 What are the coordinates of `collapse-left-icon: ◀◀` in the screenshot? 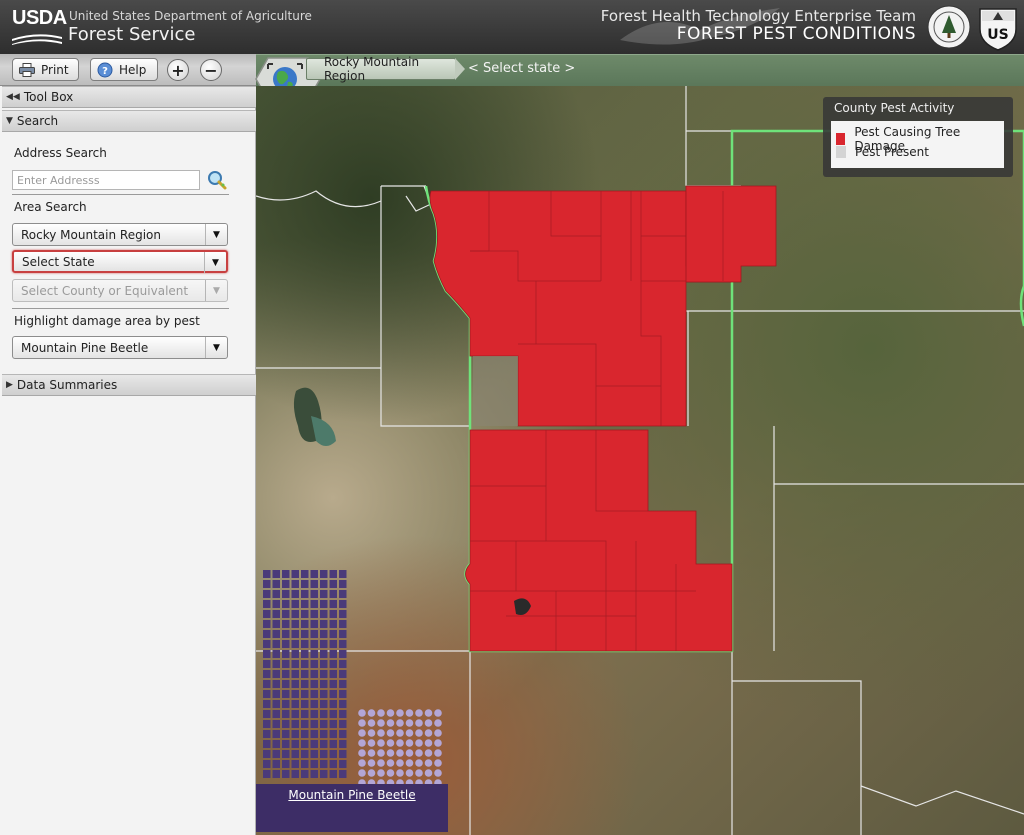 It's located at (13, 97).